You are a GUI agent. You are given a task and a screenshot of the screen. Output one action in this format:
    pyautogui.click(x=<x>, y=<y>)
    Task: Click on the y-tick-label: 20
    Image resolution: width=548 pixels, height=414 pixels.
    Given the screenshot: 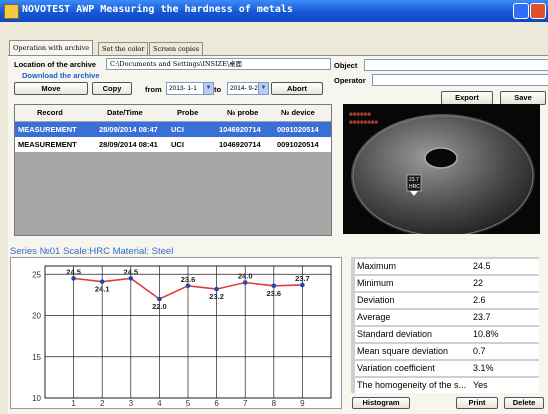 What is the action you would take?
    pyautogui.click(x=36, y=316)
    